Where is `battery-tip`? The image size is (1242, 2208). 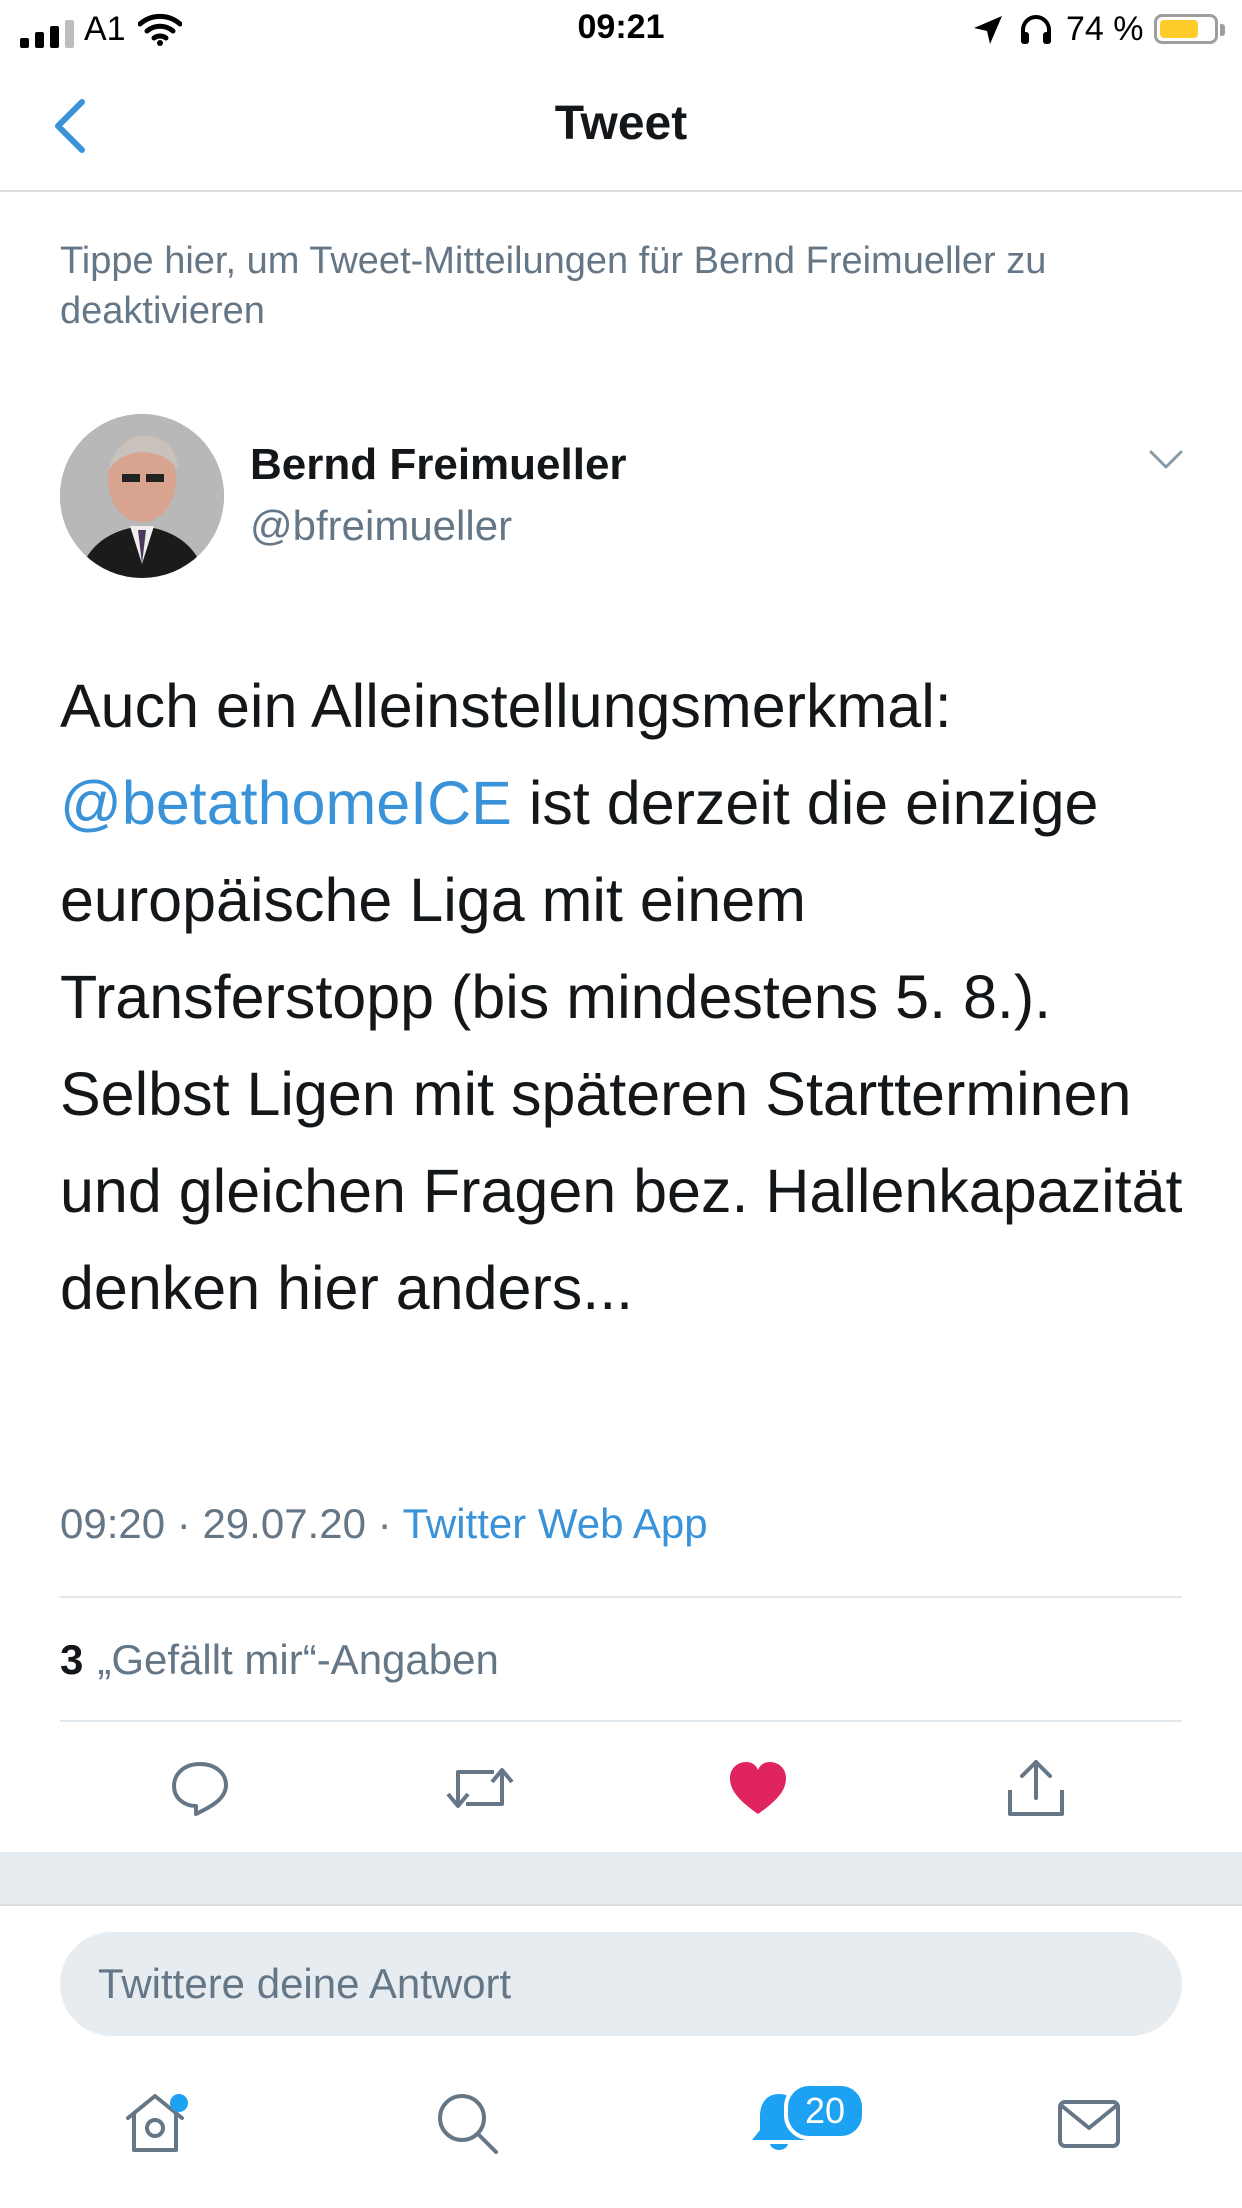
battery-tip is located at coordinates (1222, 30).